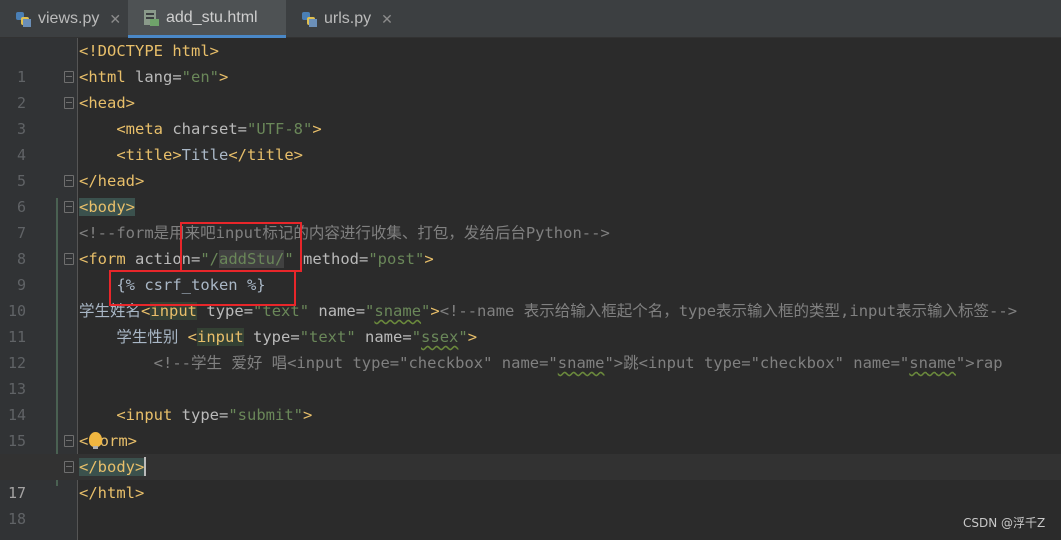  What do you see at coordinates (265, 415) in the screenshot?
I see `attribute-value: "submit"` at bounding box center [265, 415].